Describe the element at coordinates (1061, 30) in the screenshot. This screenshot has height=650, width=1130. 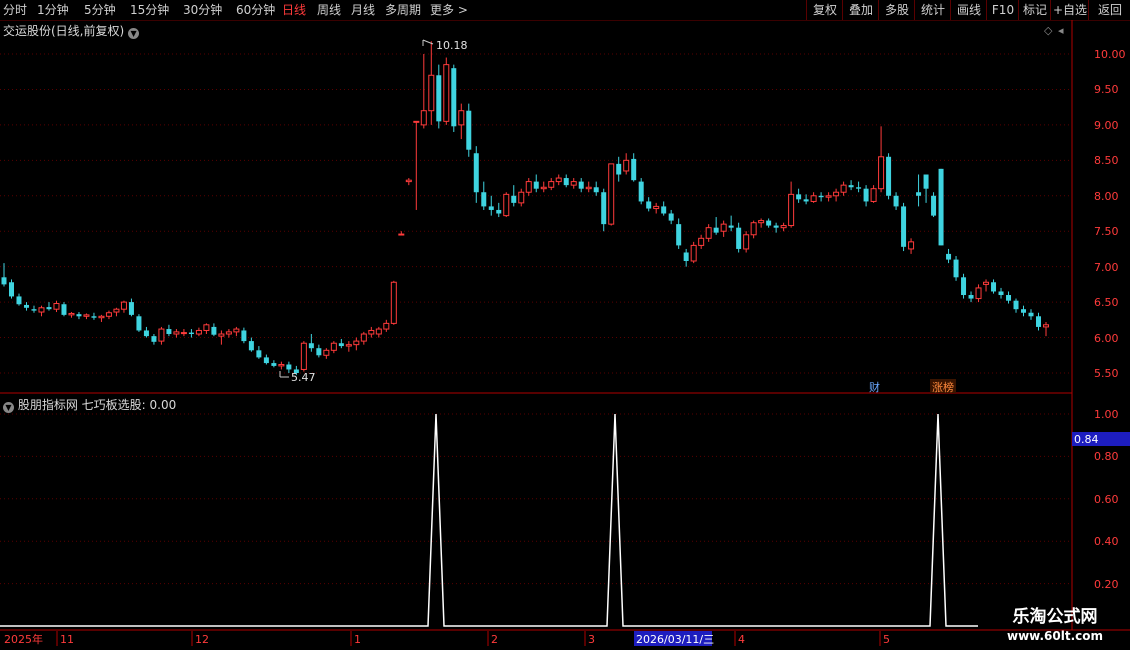
I see `toggle-icon: ◂` at that location.